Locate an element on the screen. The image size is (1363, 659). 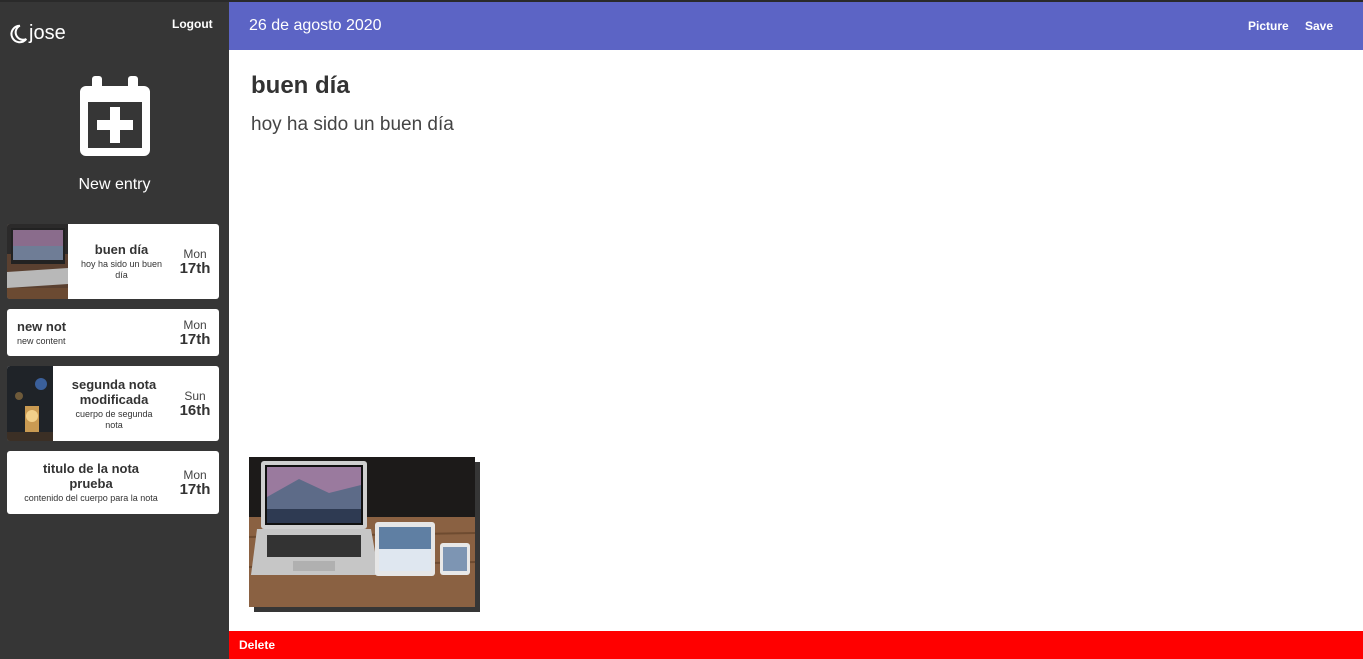
save-button: Save is located at coordinates (1319, 26).